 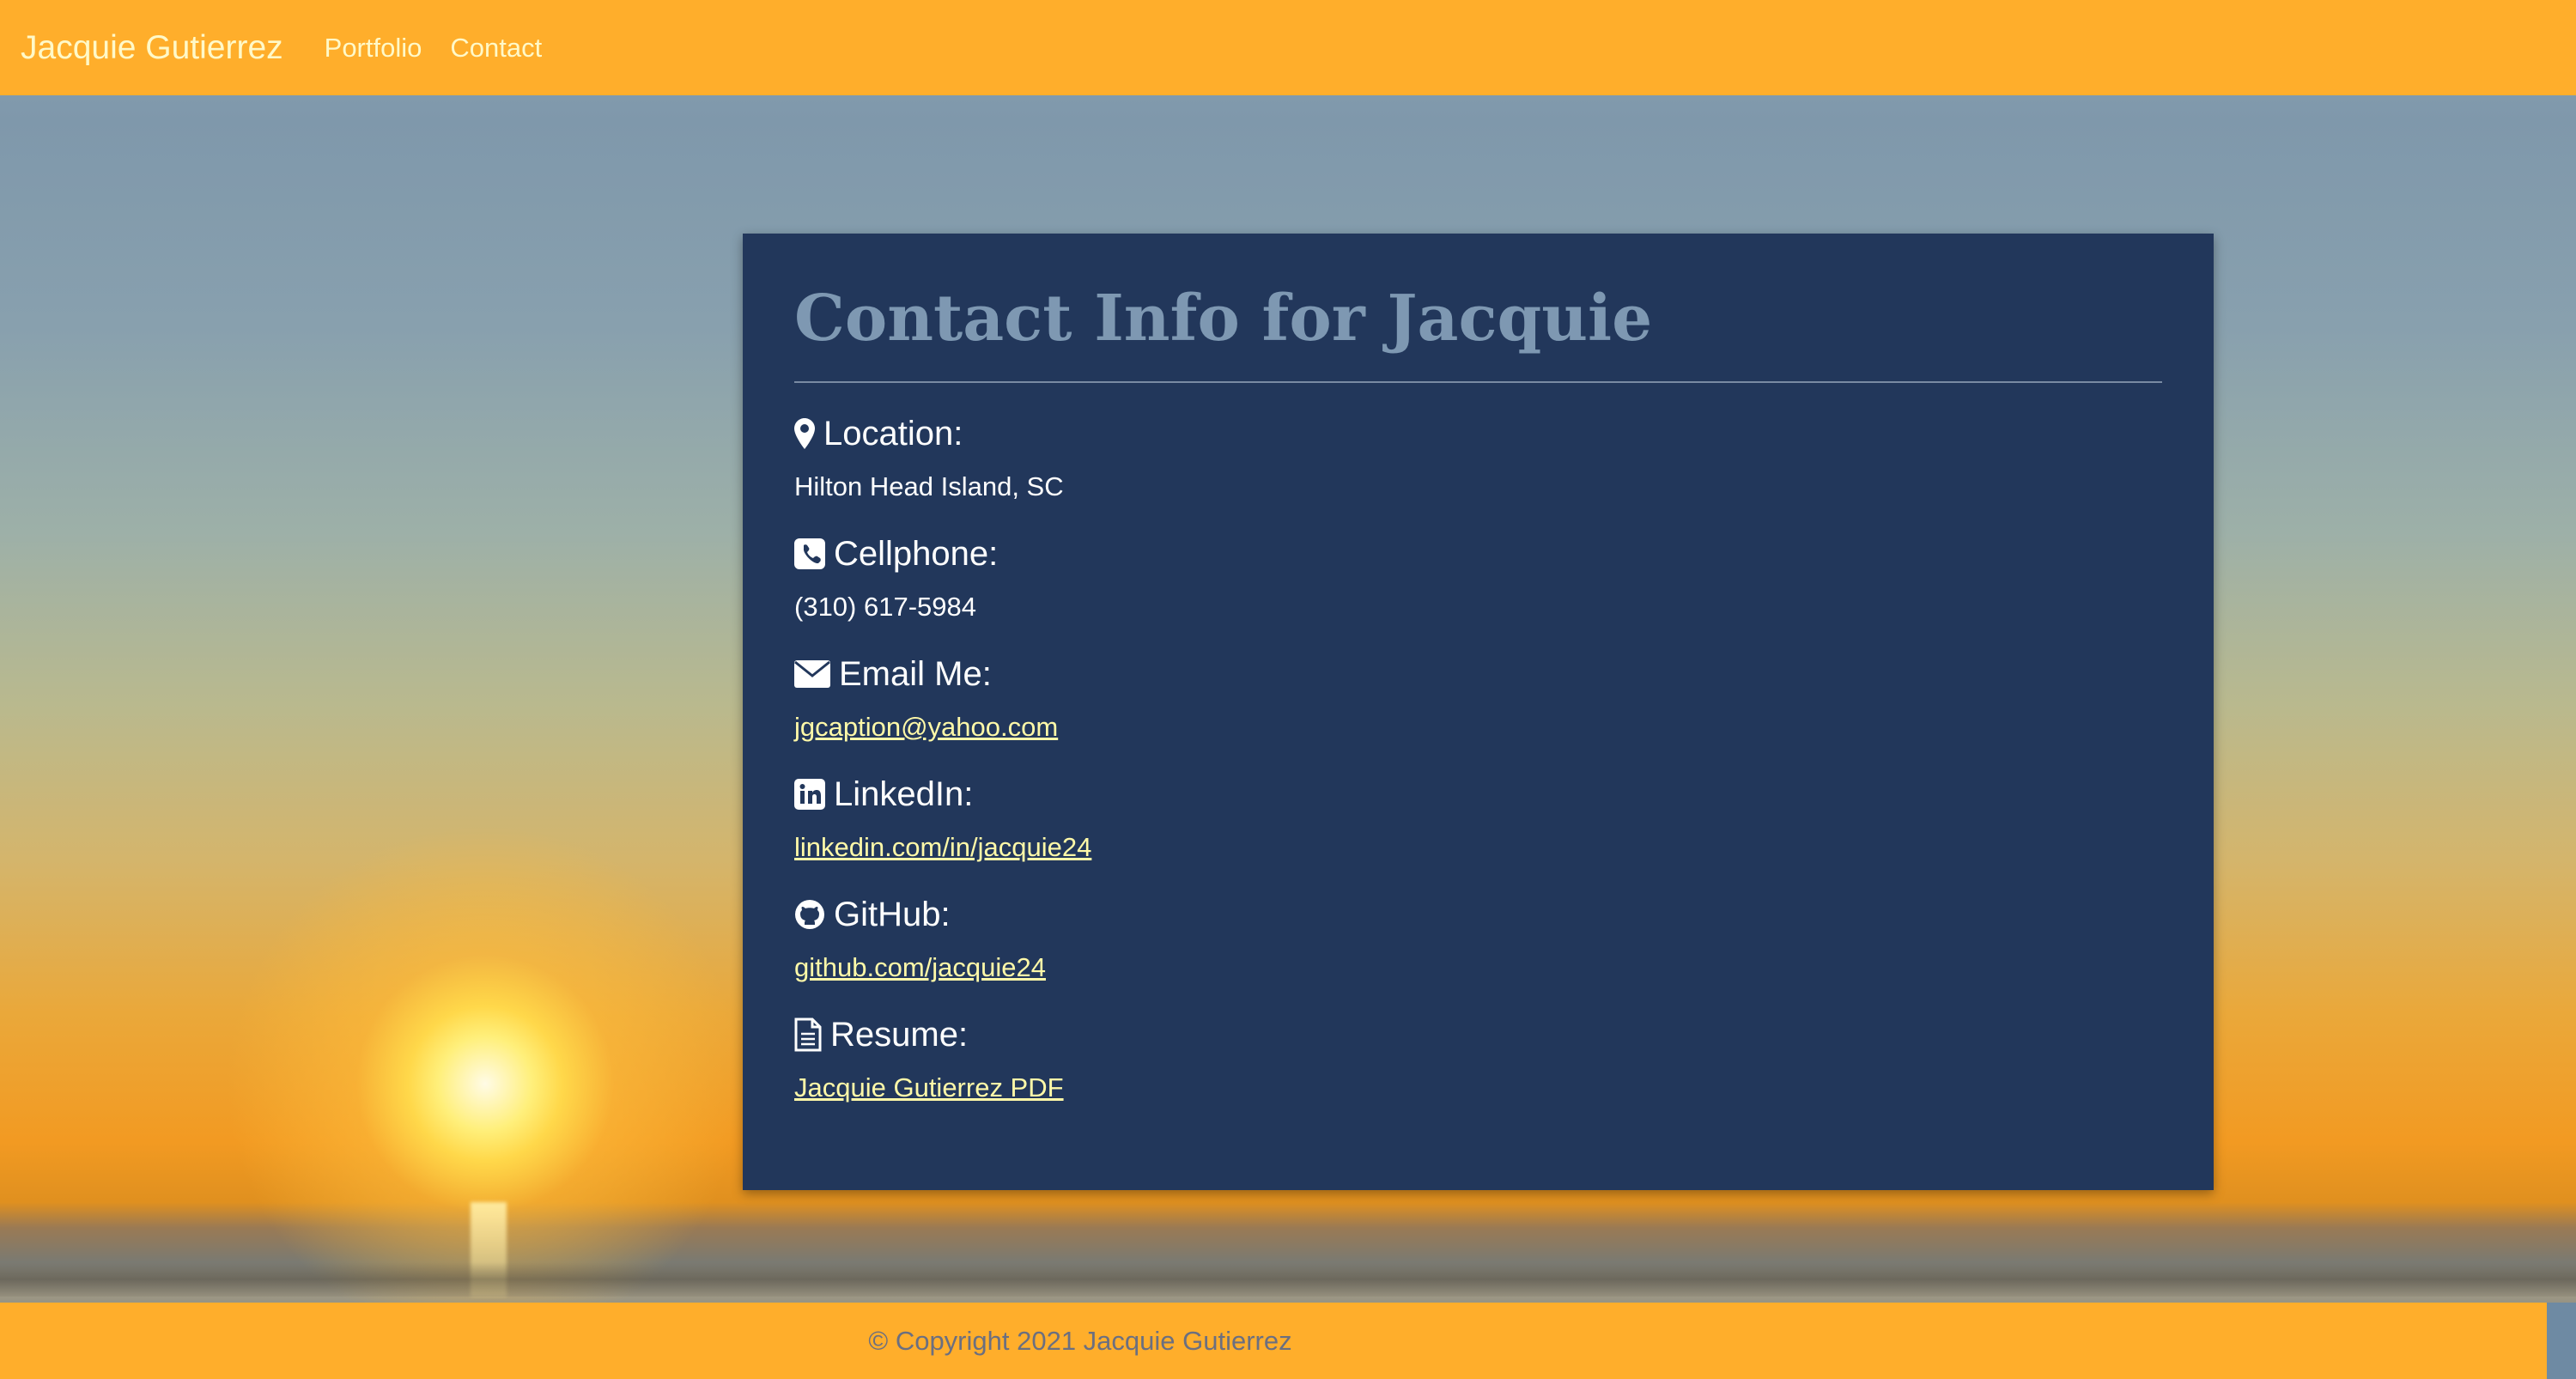 What do you see at coordinates (1478, 1058) in the screenshot?
I see `contact-item-resume: Resume: Jacquie Gutierrez PDF` at bounding box center [1478, 1058].